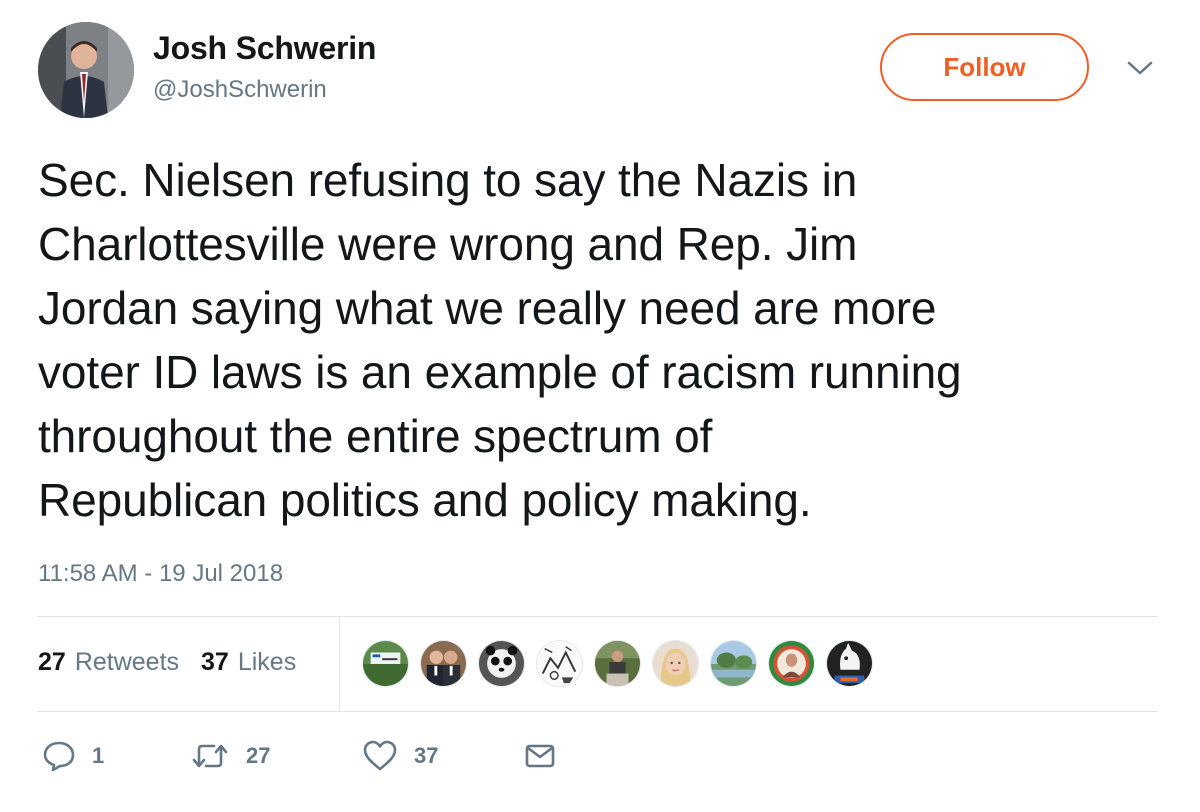 The height and width of the screenshot is (812, 1200). I want to click on retweets-count: 27, so click(52, 662).